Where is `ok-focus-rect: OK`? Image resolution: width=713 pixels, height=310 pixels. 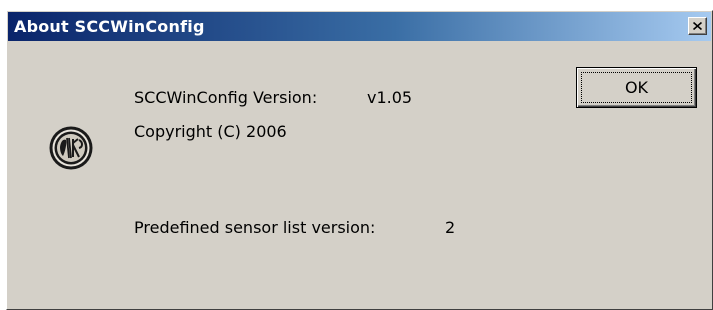 ok-focus-rect: OK is located at coordinates (636, 87).